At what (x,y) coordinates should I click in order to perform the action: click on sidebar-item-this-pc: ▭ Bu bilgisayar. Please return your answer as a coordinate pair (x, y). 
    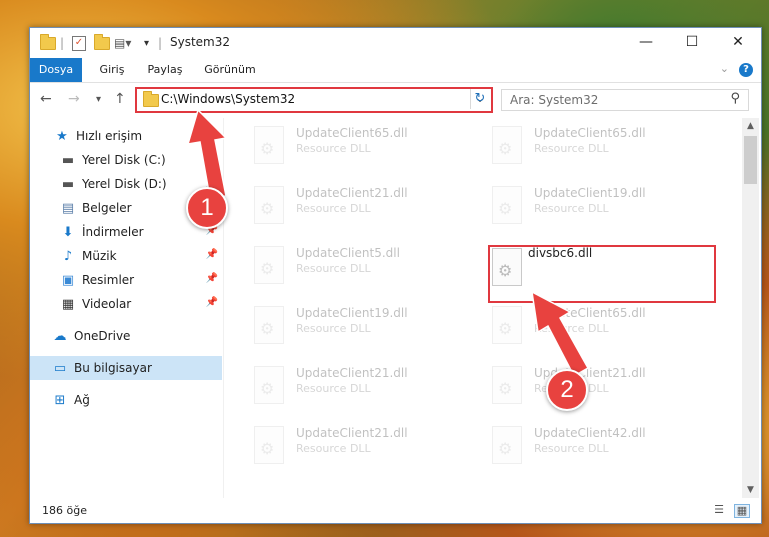
    Looking at the image, I should click on (126, 368).